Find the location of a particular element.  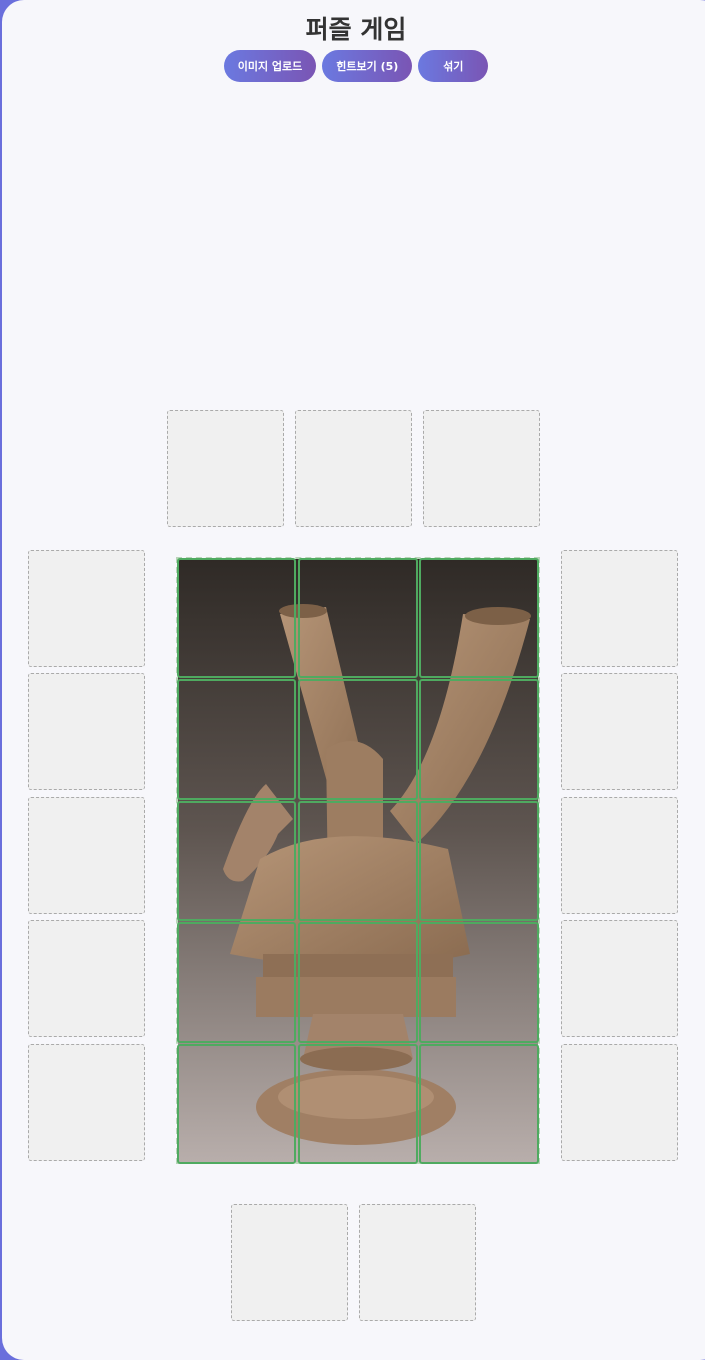

page-title: 퍼즐 게임 is located at coordinates (356, 29).